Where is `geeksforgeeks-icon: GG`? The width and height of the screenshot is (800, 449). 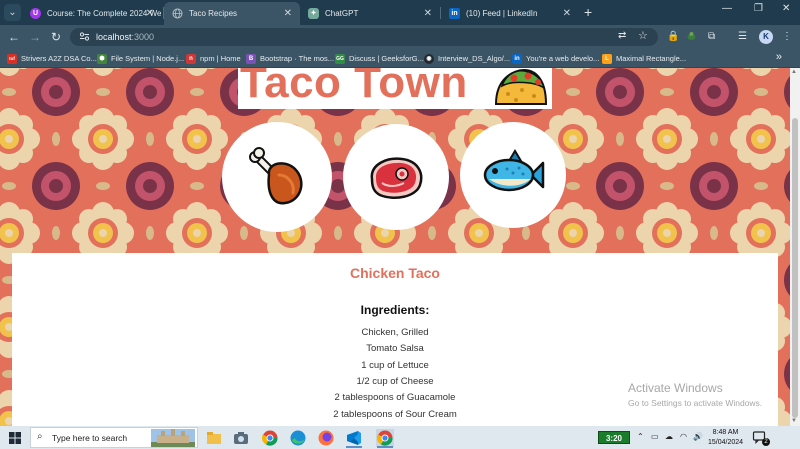
geeksforgeeks-icon: GG is located at coordinates (340, 58).